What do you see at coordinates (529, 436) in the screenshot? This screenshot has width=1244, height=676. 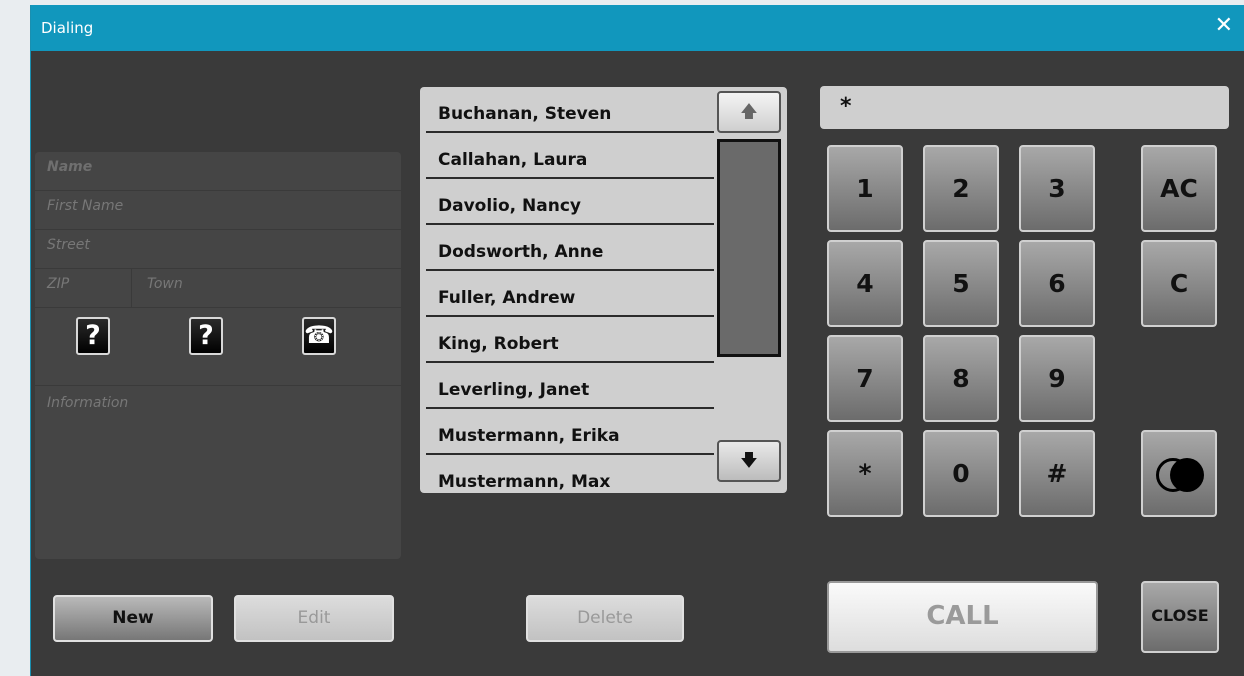 I see `contact-name: Mustermann, Erika` at bounding box center [529, 436].